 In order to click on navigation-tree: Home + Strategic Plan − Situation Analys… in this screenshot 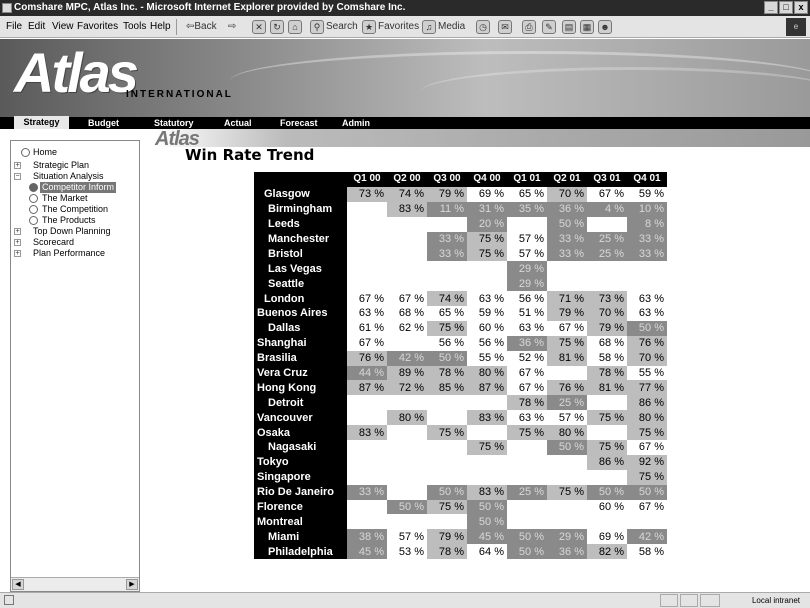, I will do `click(75, 366)`.